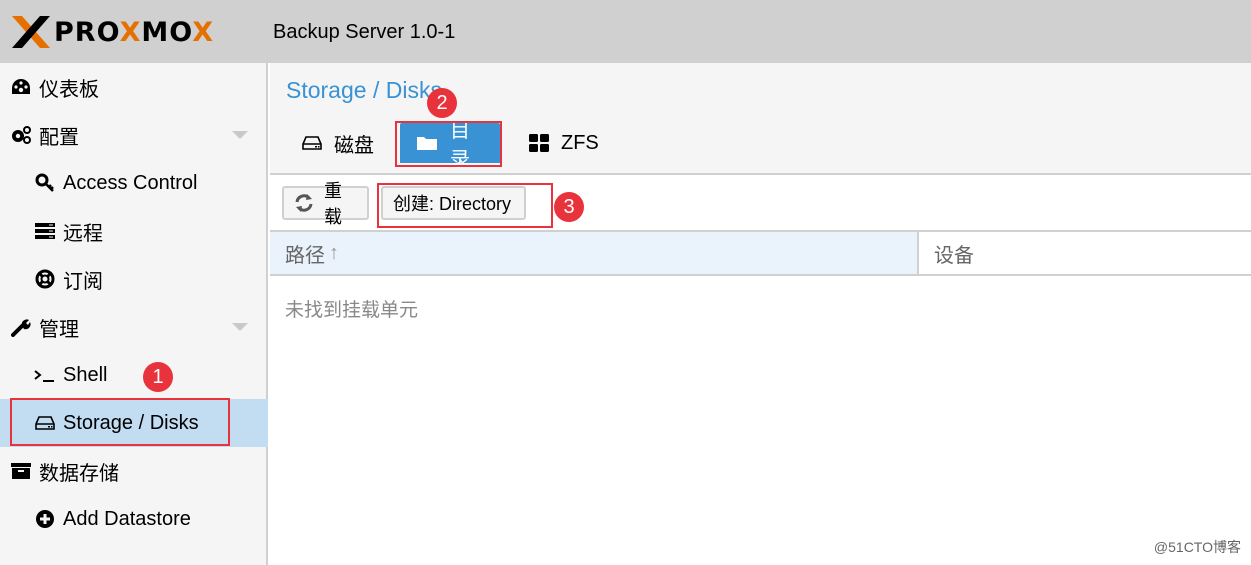 The width and height of the screenshot is (1251, 565). I want to click on sidebar-item-subscription: 订阅, so click(134, 279).